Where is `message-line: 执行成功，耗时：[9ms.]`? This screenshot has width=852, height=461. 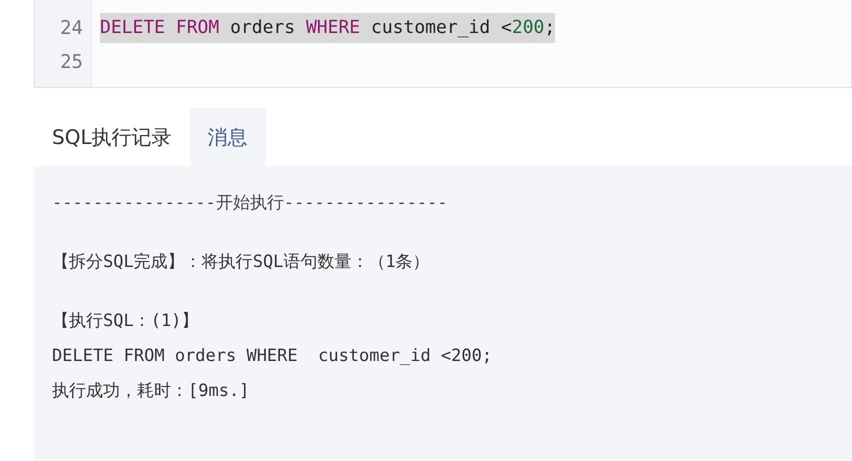
message-line: 执行成功，耗时：[9ms.] is located at coordinates (151, 391).